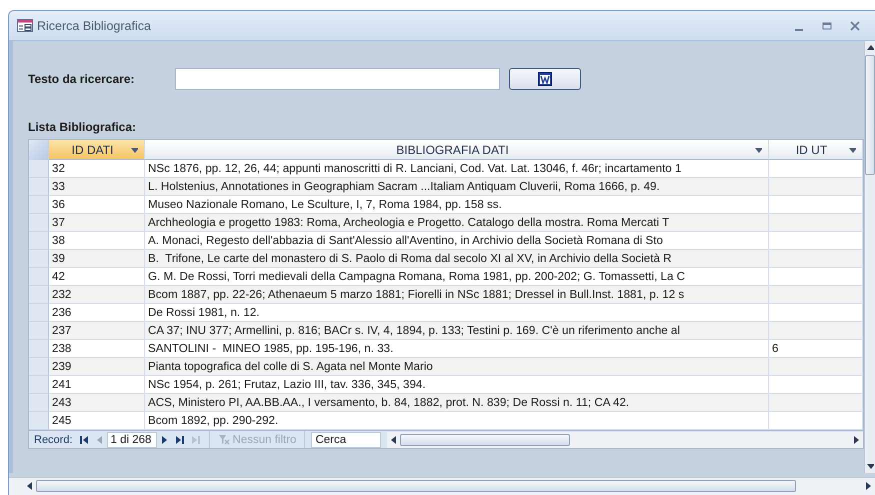  Describe the element at coordinates (457, 187) in the screenshot. I see `table-cell: L. Holstenius, Annotationes in Geographiam Sacram ...Italiam Antiquam Cluverii, Roma 1666, p. 49.` at that location.